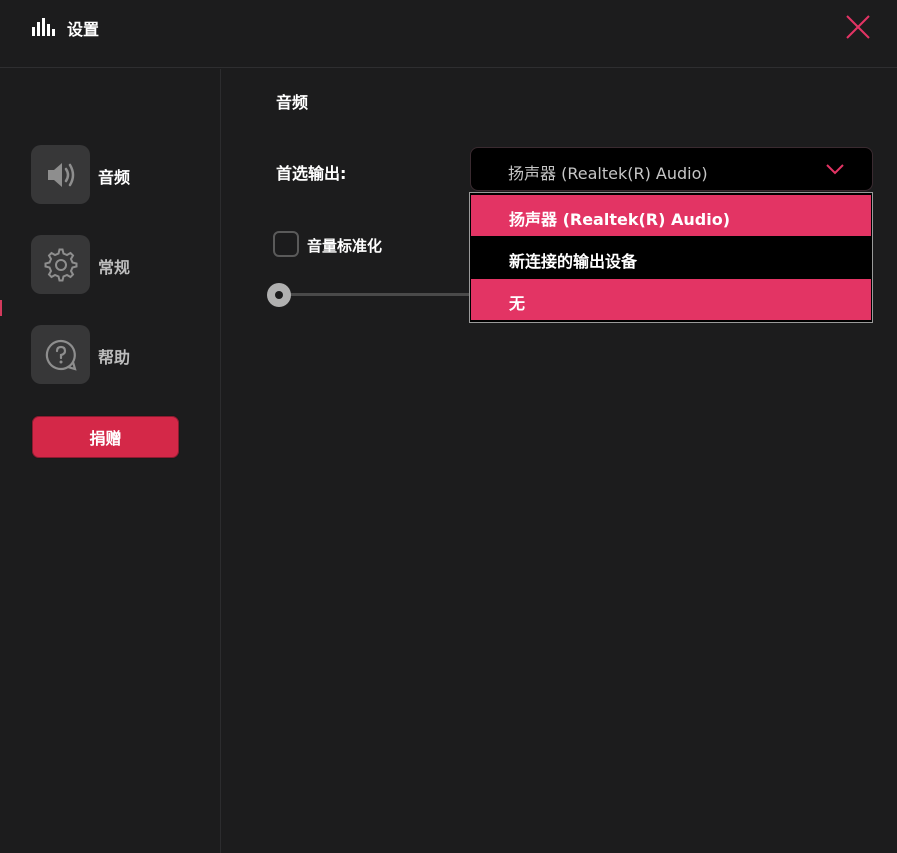  Describe the element at coordinates (1, 308) in the screenshot. I see `sidebar-edge-marker` at that location.